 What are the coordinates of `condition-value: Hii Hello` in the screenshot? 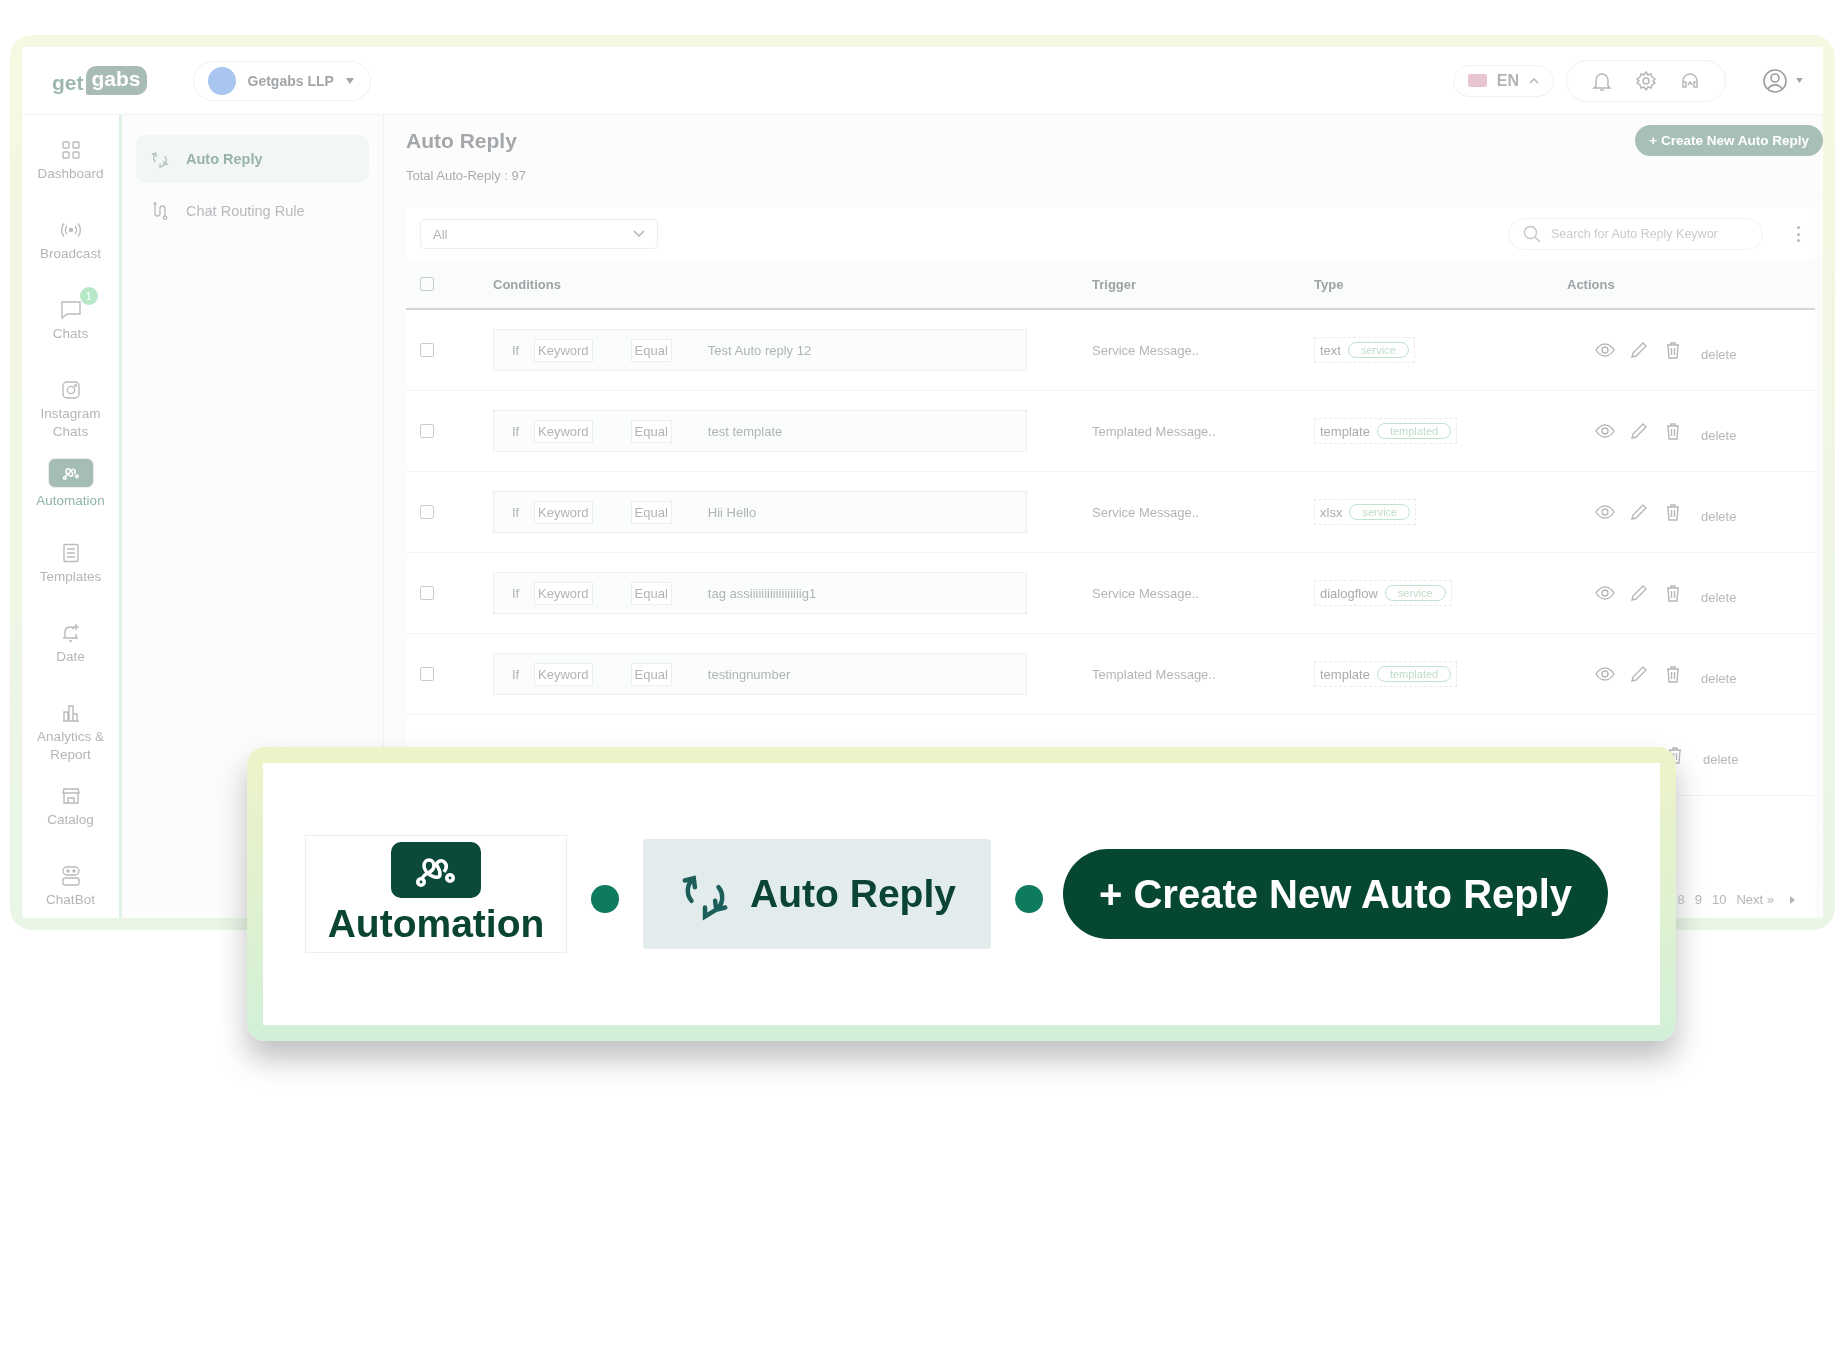 It's located at (732, 512).